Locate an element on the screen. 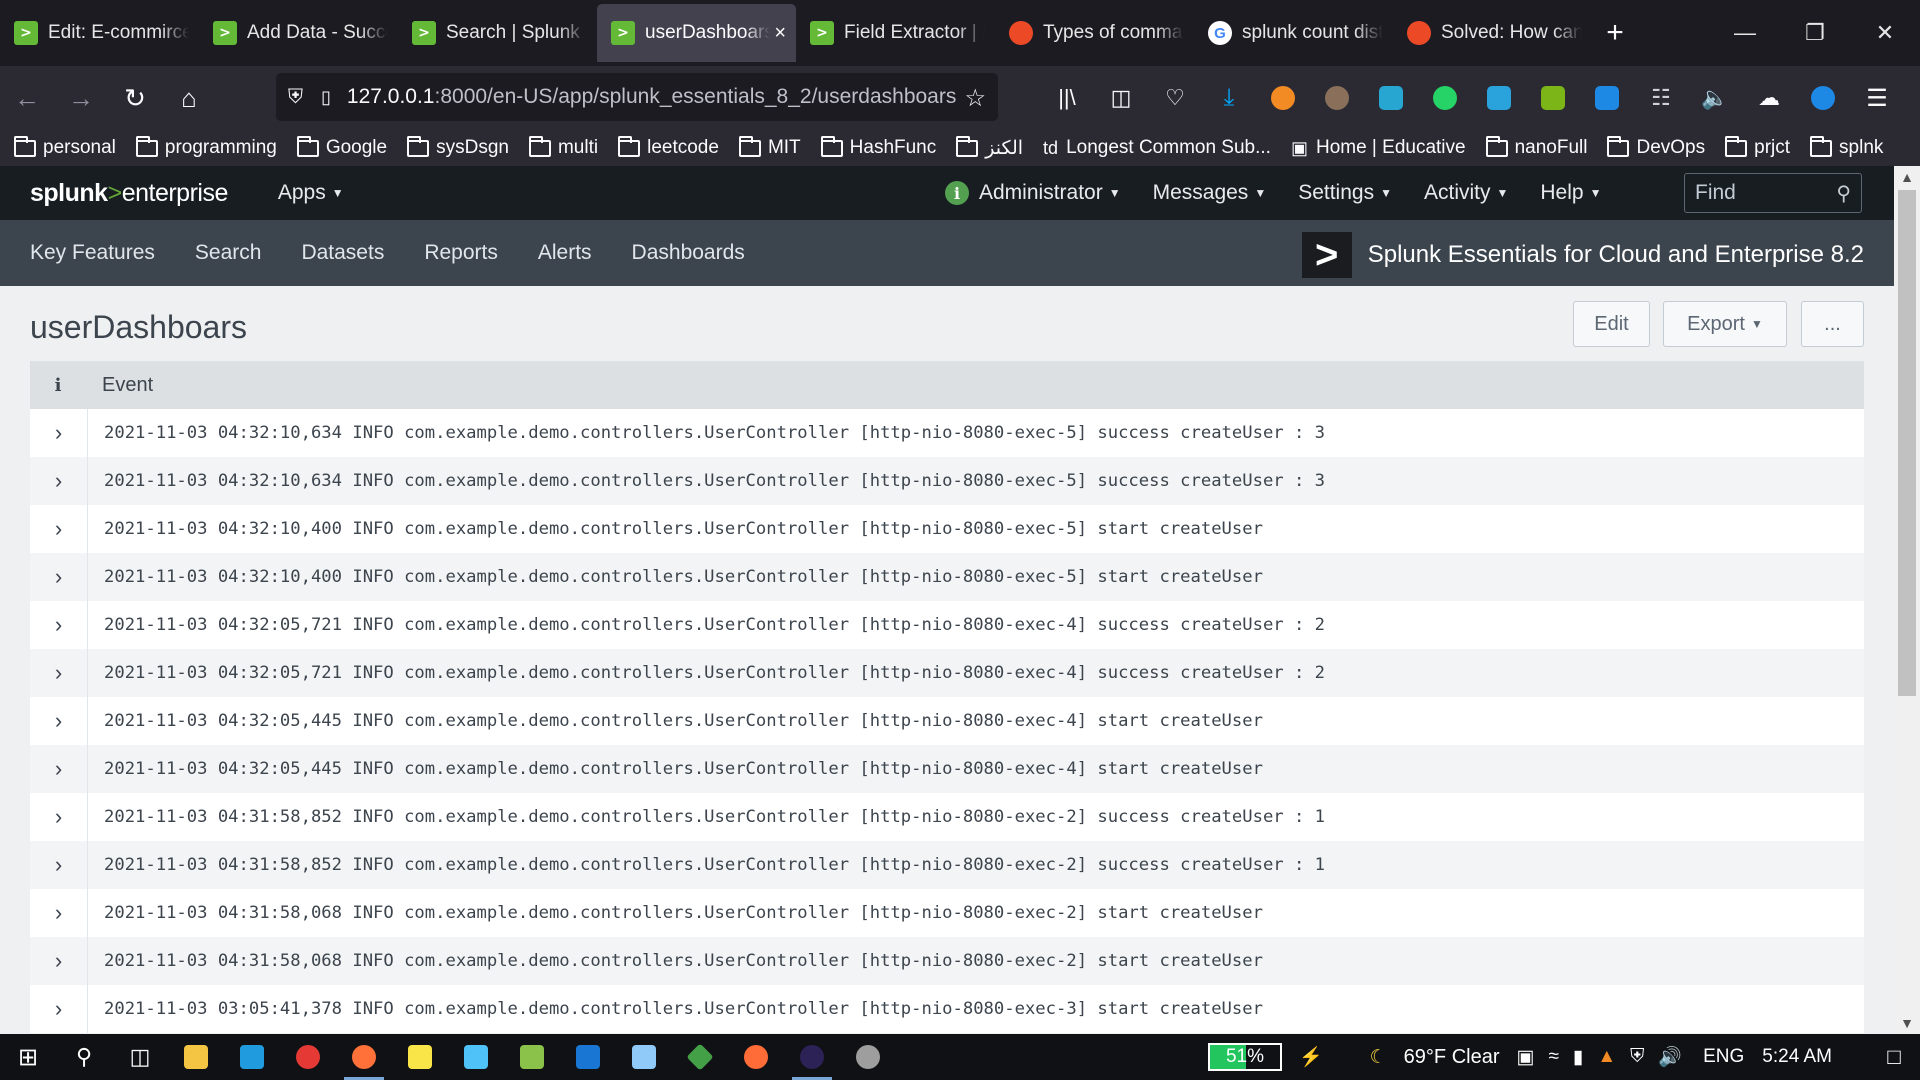 The width and height of the screenshot is (1920, 1080). app-blue-icon is located at coordinates (476, 1057).